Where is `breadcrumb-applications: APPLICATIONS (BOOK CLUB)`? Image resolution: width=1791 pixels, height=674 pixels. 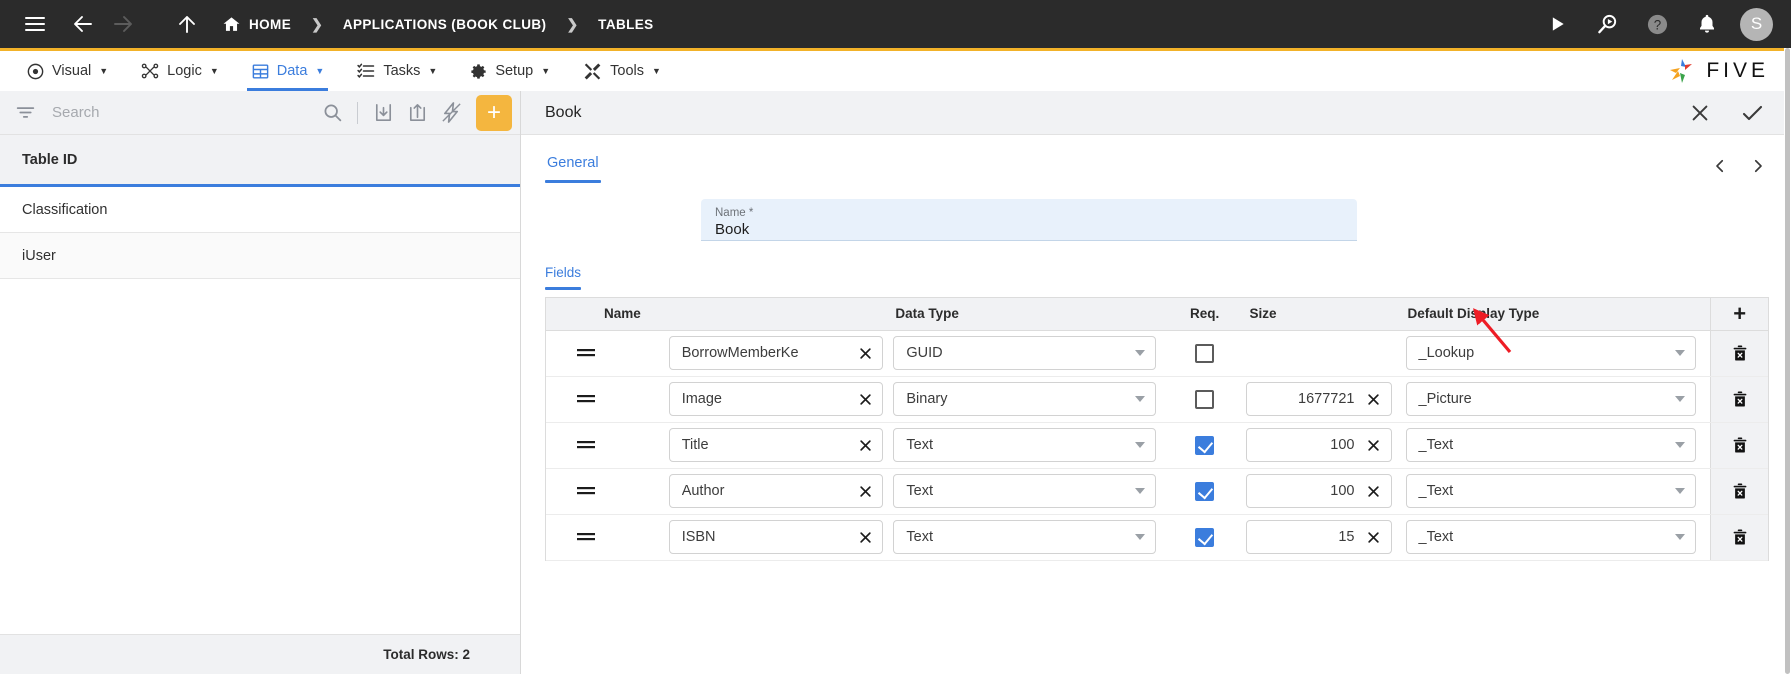
breadcrumb-applications: APPLICATIONS (BOOK CLUB) is located at coordinates (445, 24).